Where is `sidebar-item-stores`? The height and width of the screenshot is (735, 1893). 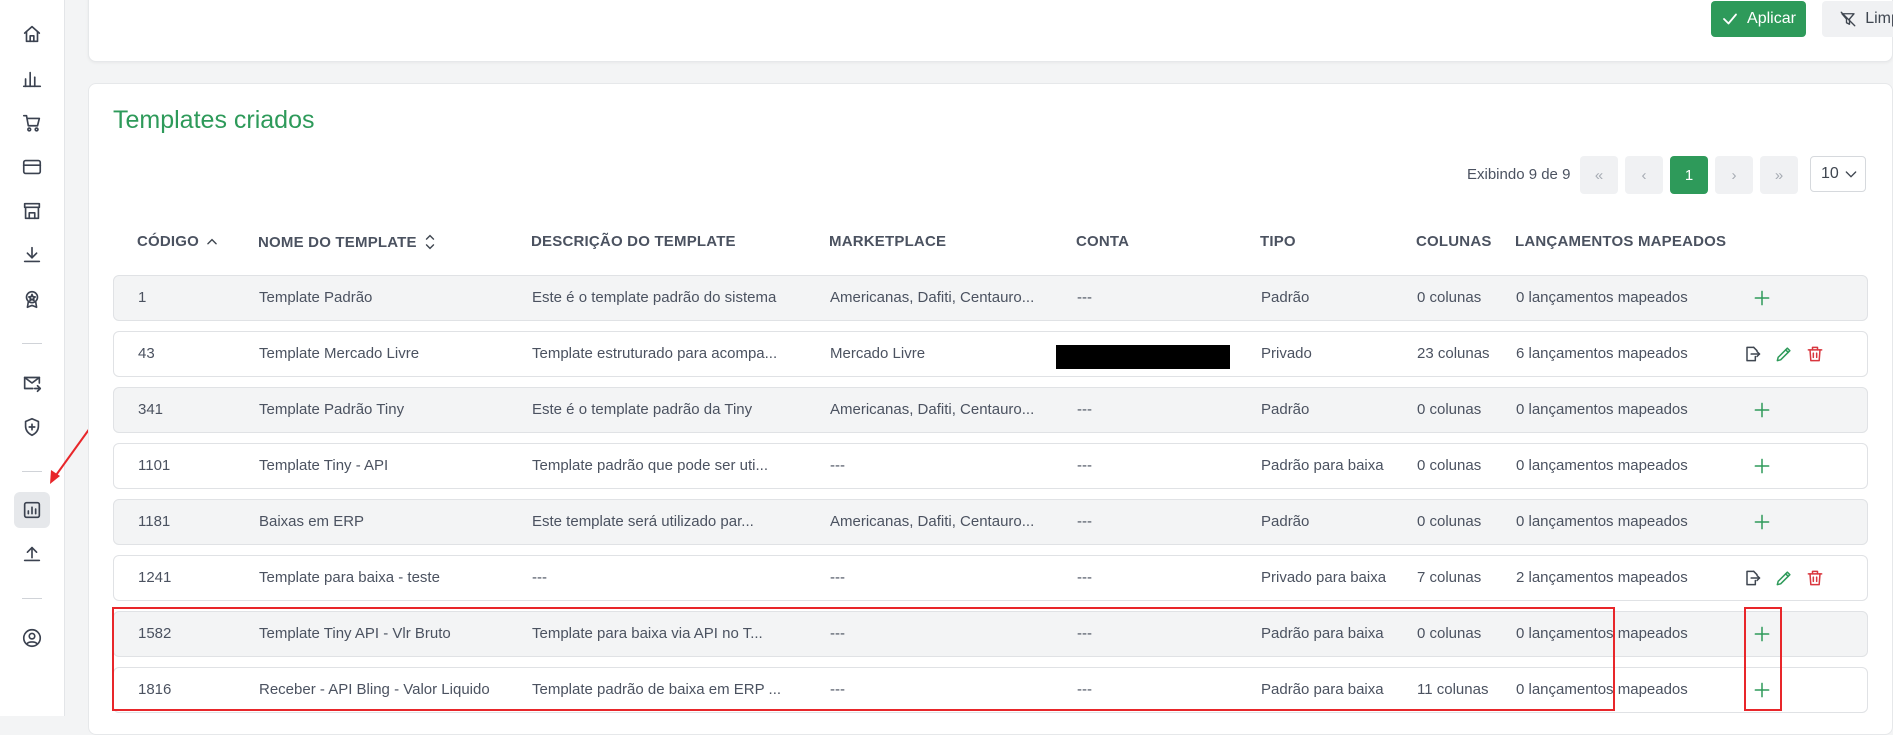 sidebar-item-stores is located at coordinates (32, 211).